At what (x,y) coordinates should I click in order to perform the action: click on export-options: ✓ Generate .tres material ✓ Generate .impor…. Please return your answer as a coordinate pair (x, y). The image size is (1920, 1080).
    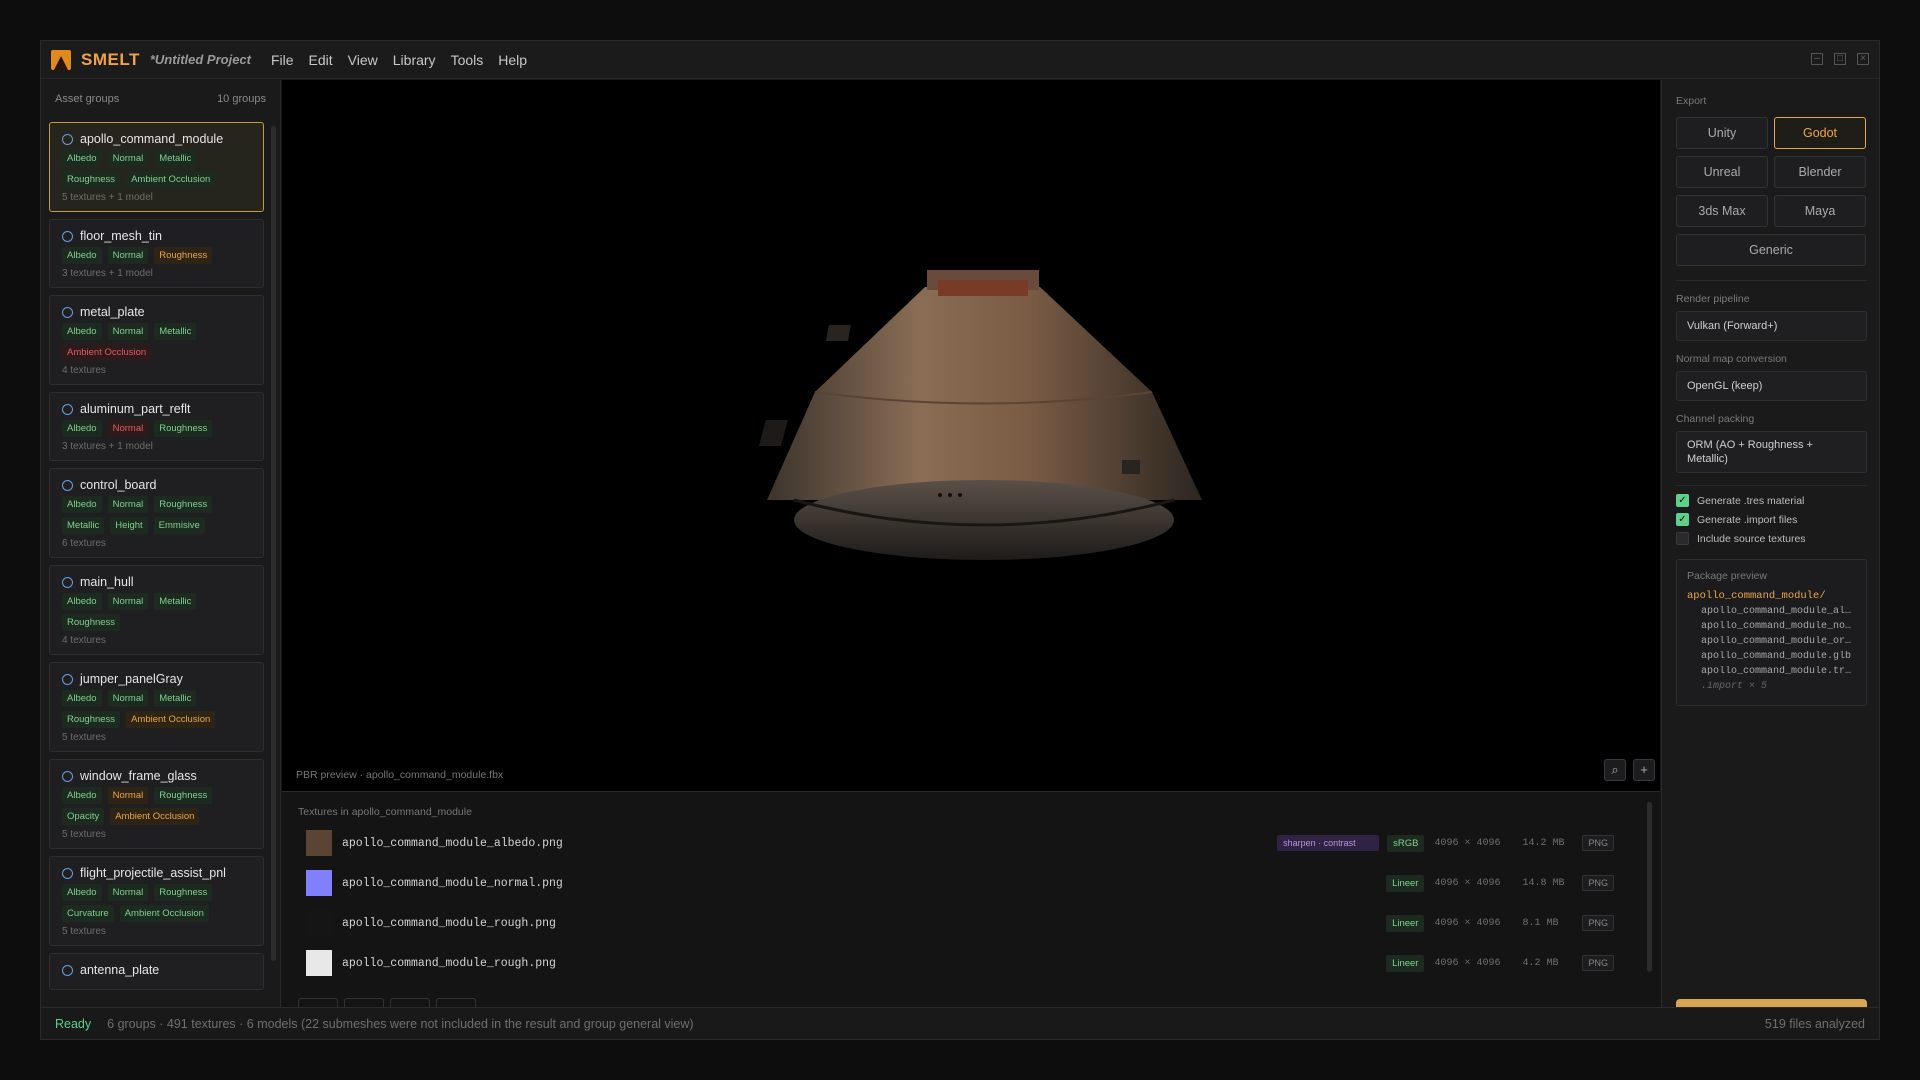
    Looking at the image, I should click on (1771, 519).